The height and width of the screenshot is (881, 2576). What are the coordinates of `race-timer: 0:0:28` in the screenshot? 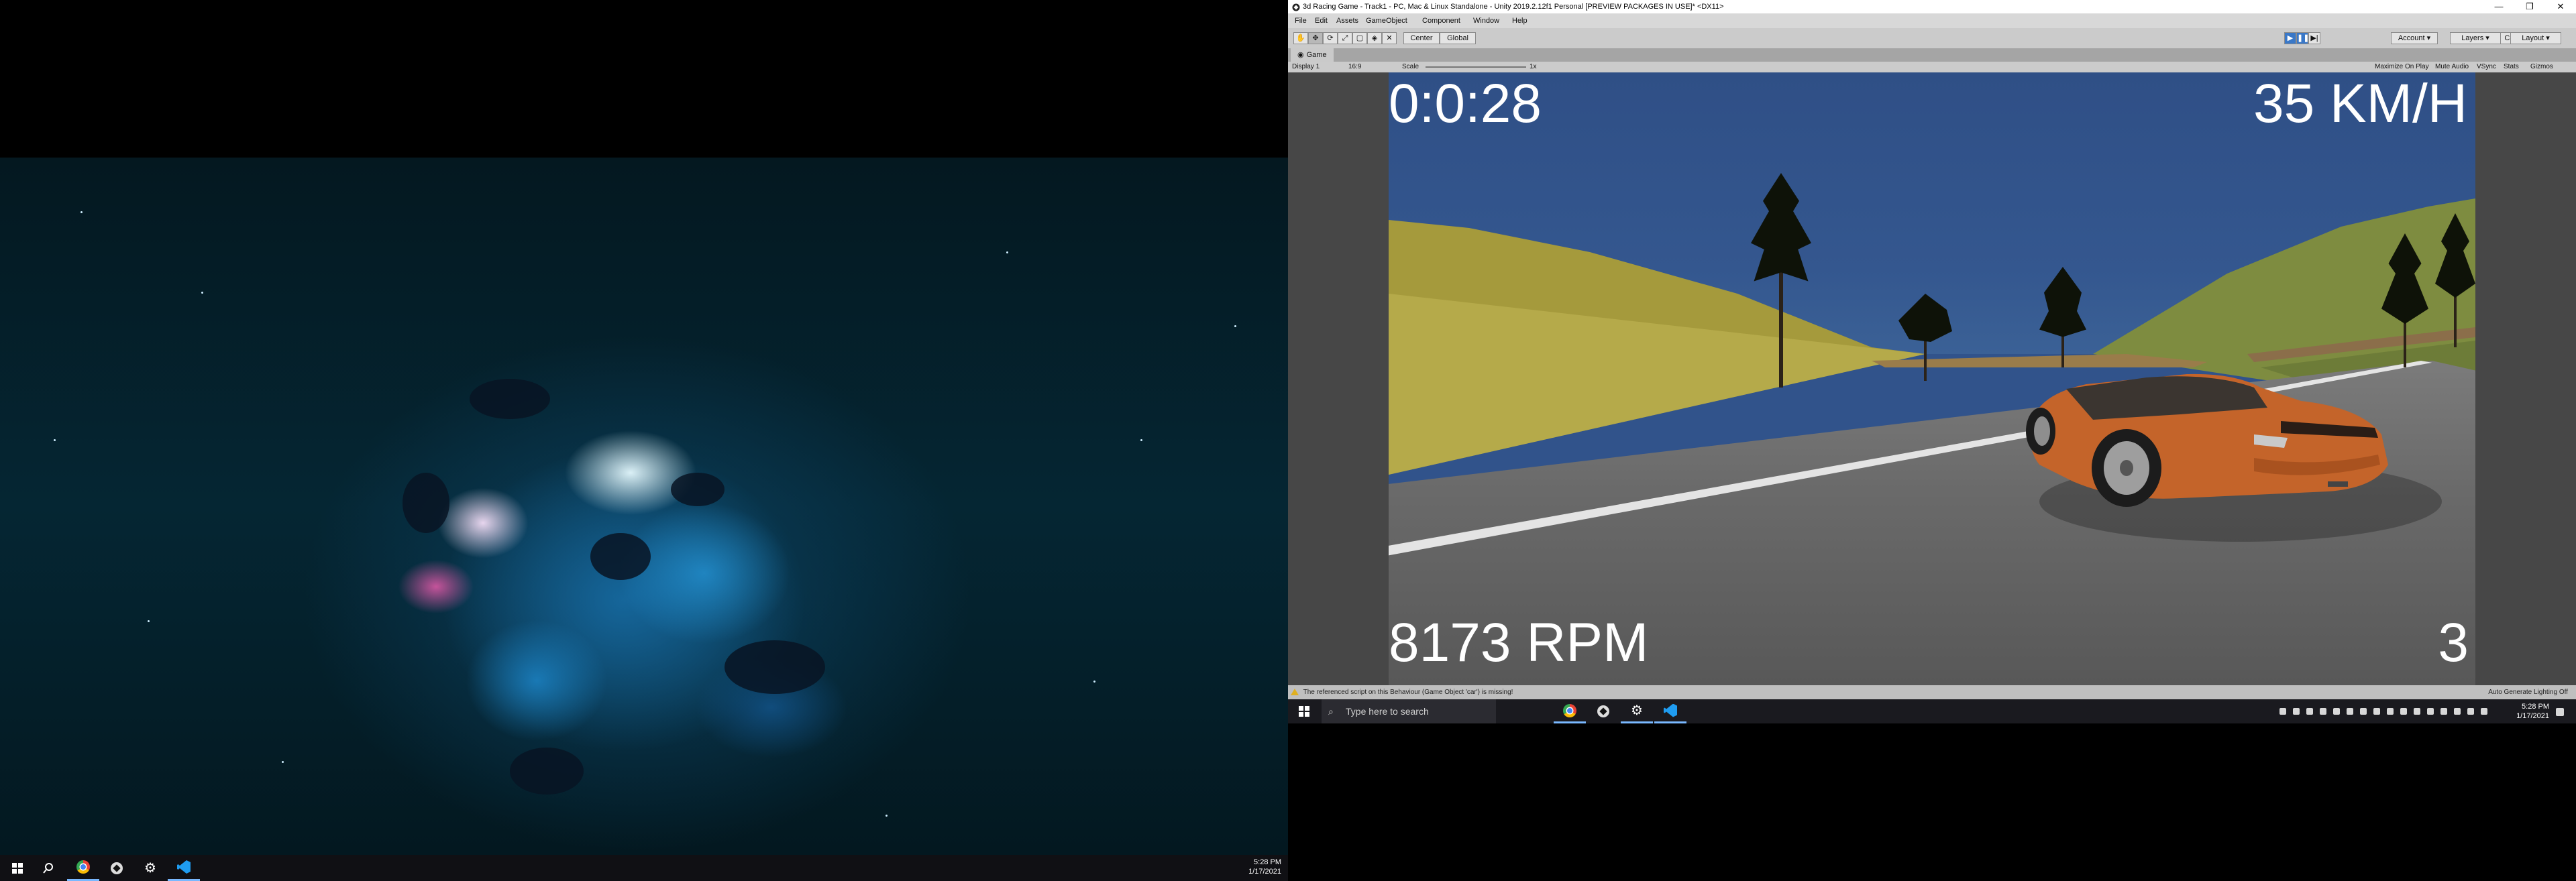 It's located at (1465, 103).